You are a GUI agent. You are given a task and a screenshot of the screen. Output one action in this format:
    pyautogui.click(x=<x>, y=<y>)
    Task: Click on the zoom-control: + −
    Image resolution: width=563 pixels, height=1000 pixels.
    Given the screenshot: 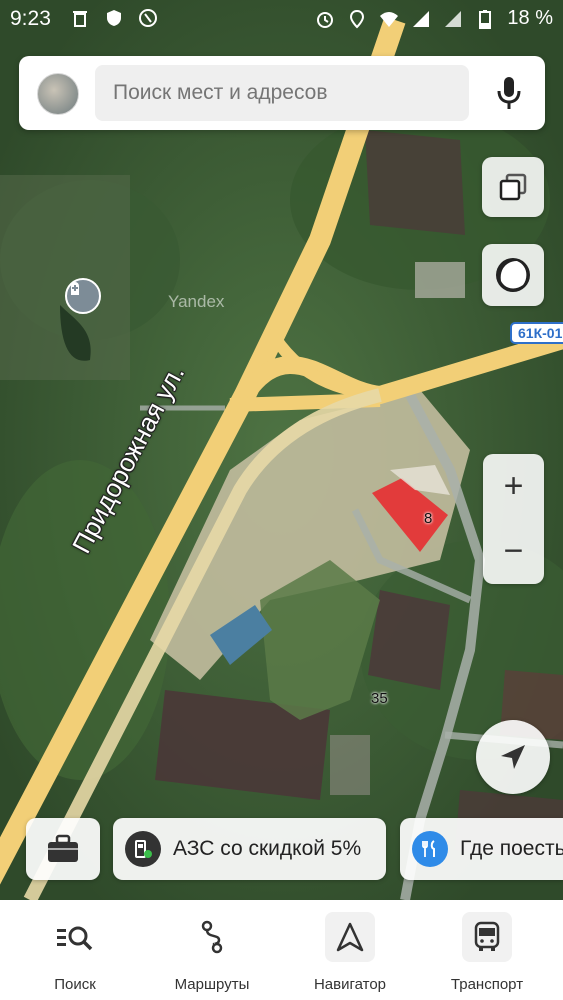 What is the action you would take?
    pyautogui.click(x=513, y=519)
    